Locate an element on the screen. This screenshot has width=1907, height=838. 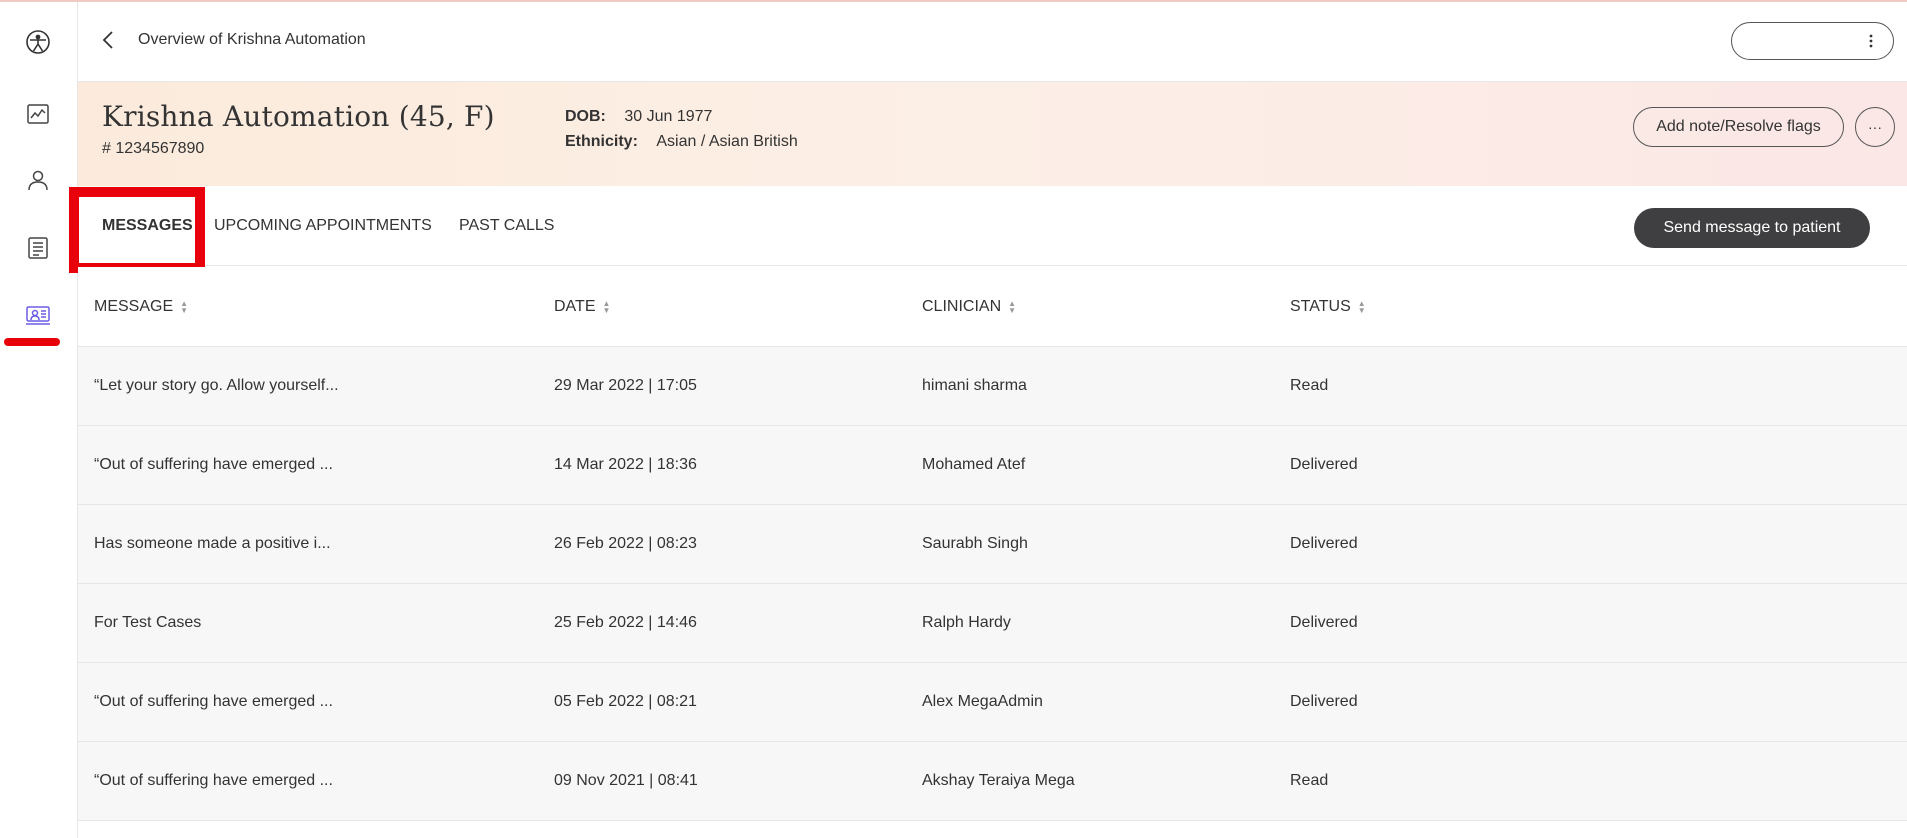
cell-date: 14 Mar 2022 | 18:36 is located at coordinates (625, 464).